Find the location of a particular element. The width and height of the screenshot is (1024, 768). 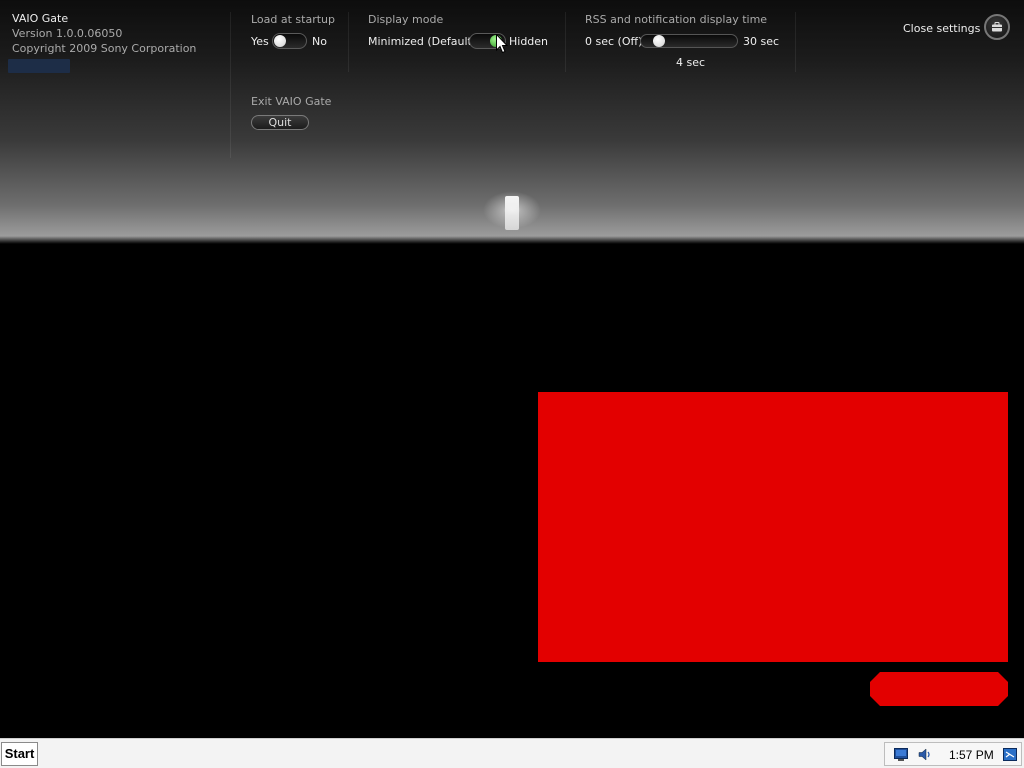

app-version: Version 1.0.0.06050 is located at coordinates (67, 33).